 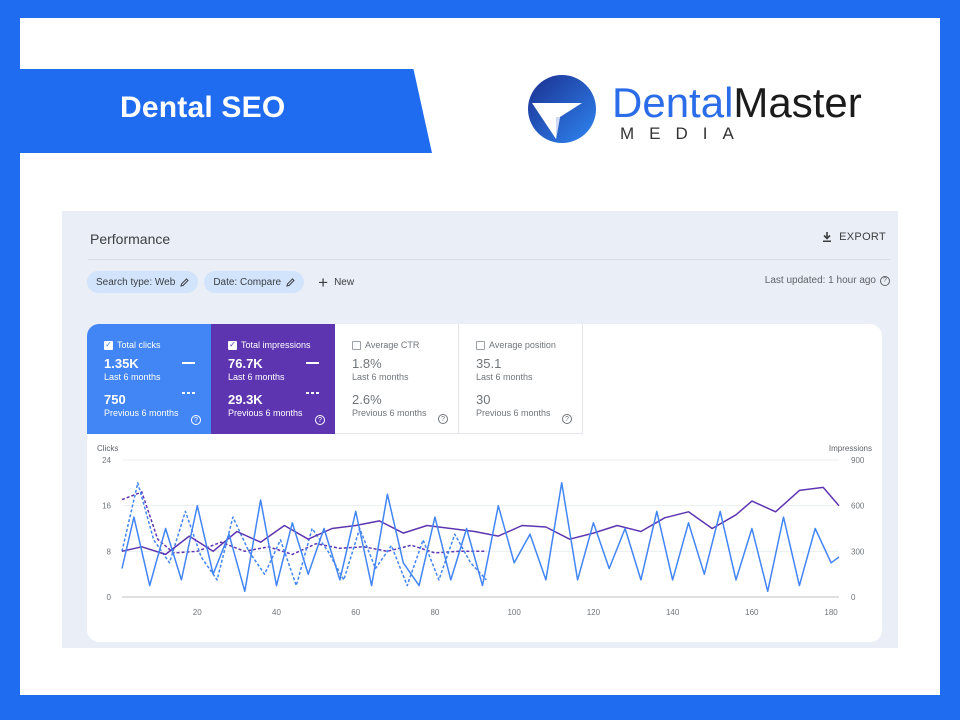 What do you see at coordinates (797, 102) in the screenshot?
I see `logo-word-master: Master` at bounding box center [797, 102].